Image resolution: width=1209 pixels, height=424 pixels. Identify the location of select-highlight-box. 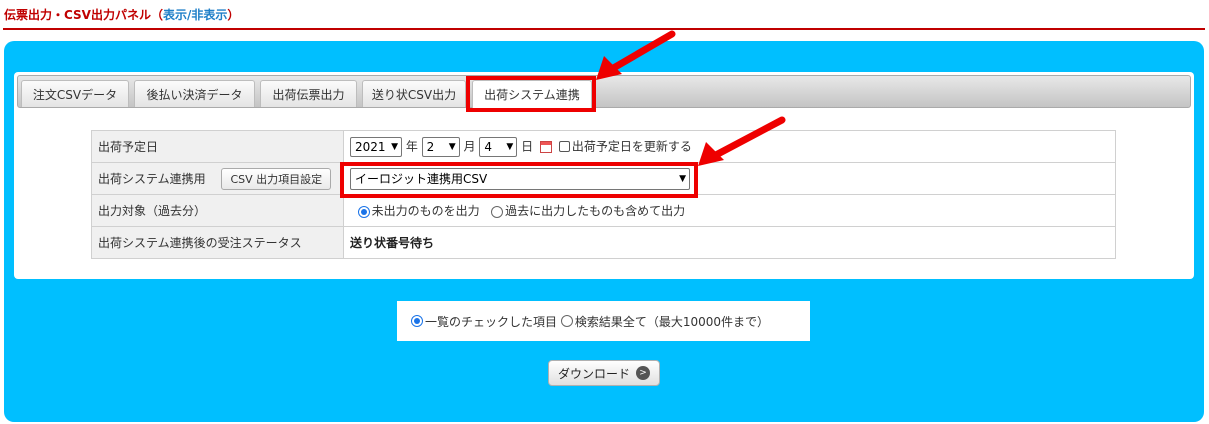
(519, 180).